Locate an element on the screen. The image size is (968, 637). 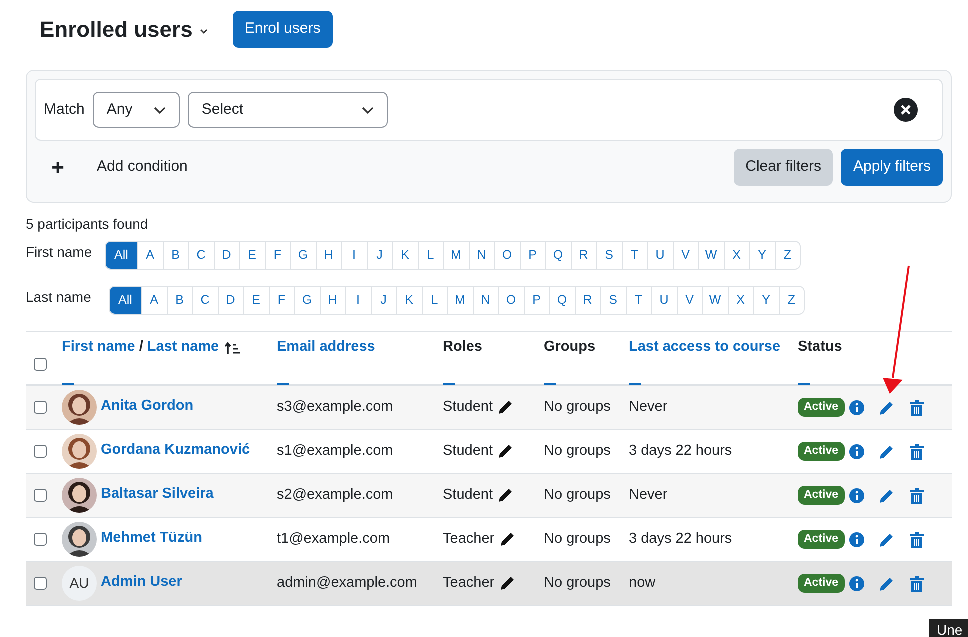
email-text: s1@example.com is located at coordinates (335, 451).